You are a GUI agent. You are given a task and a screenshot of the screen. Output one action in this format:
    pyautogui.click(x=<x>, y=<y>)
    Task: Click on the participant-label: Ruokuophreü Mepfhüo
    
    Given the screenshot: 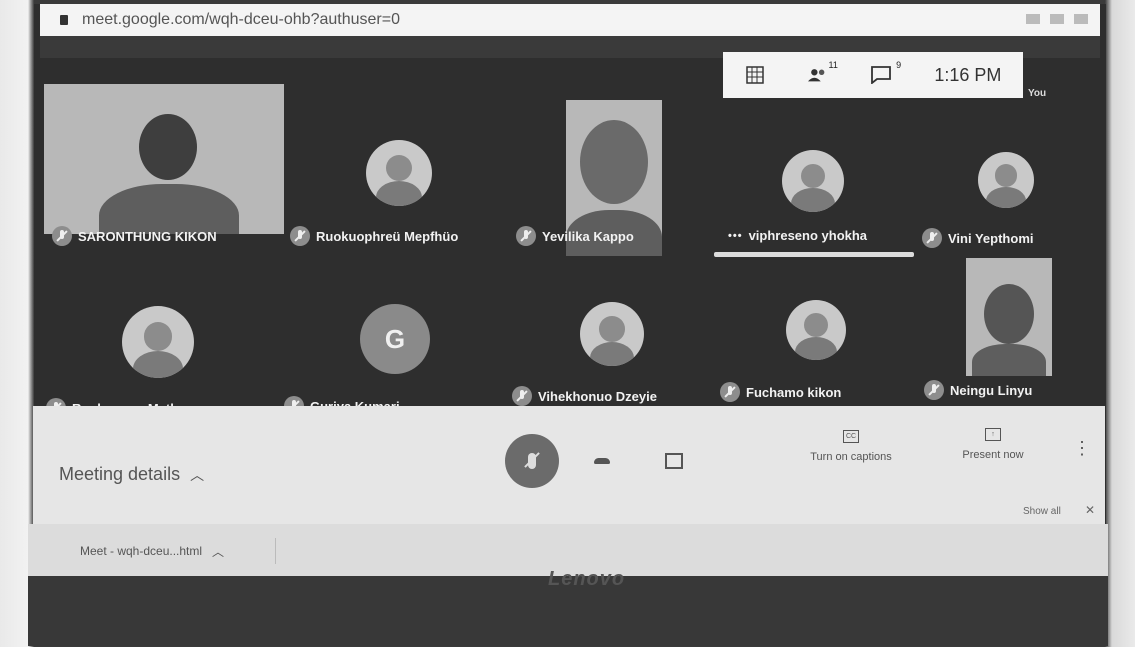 What is the action you would take?
    pyautogui.click(x=374, y=236)
    